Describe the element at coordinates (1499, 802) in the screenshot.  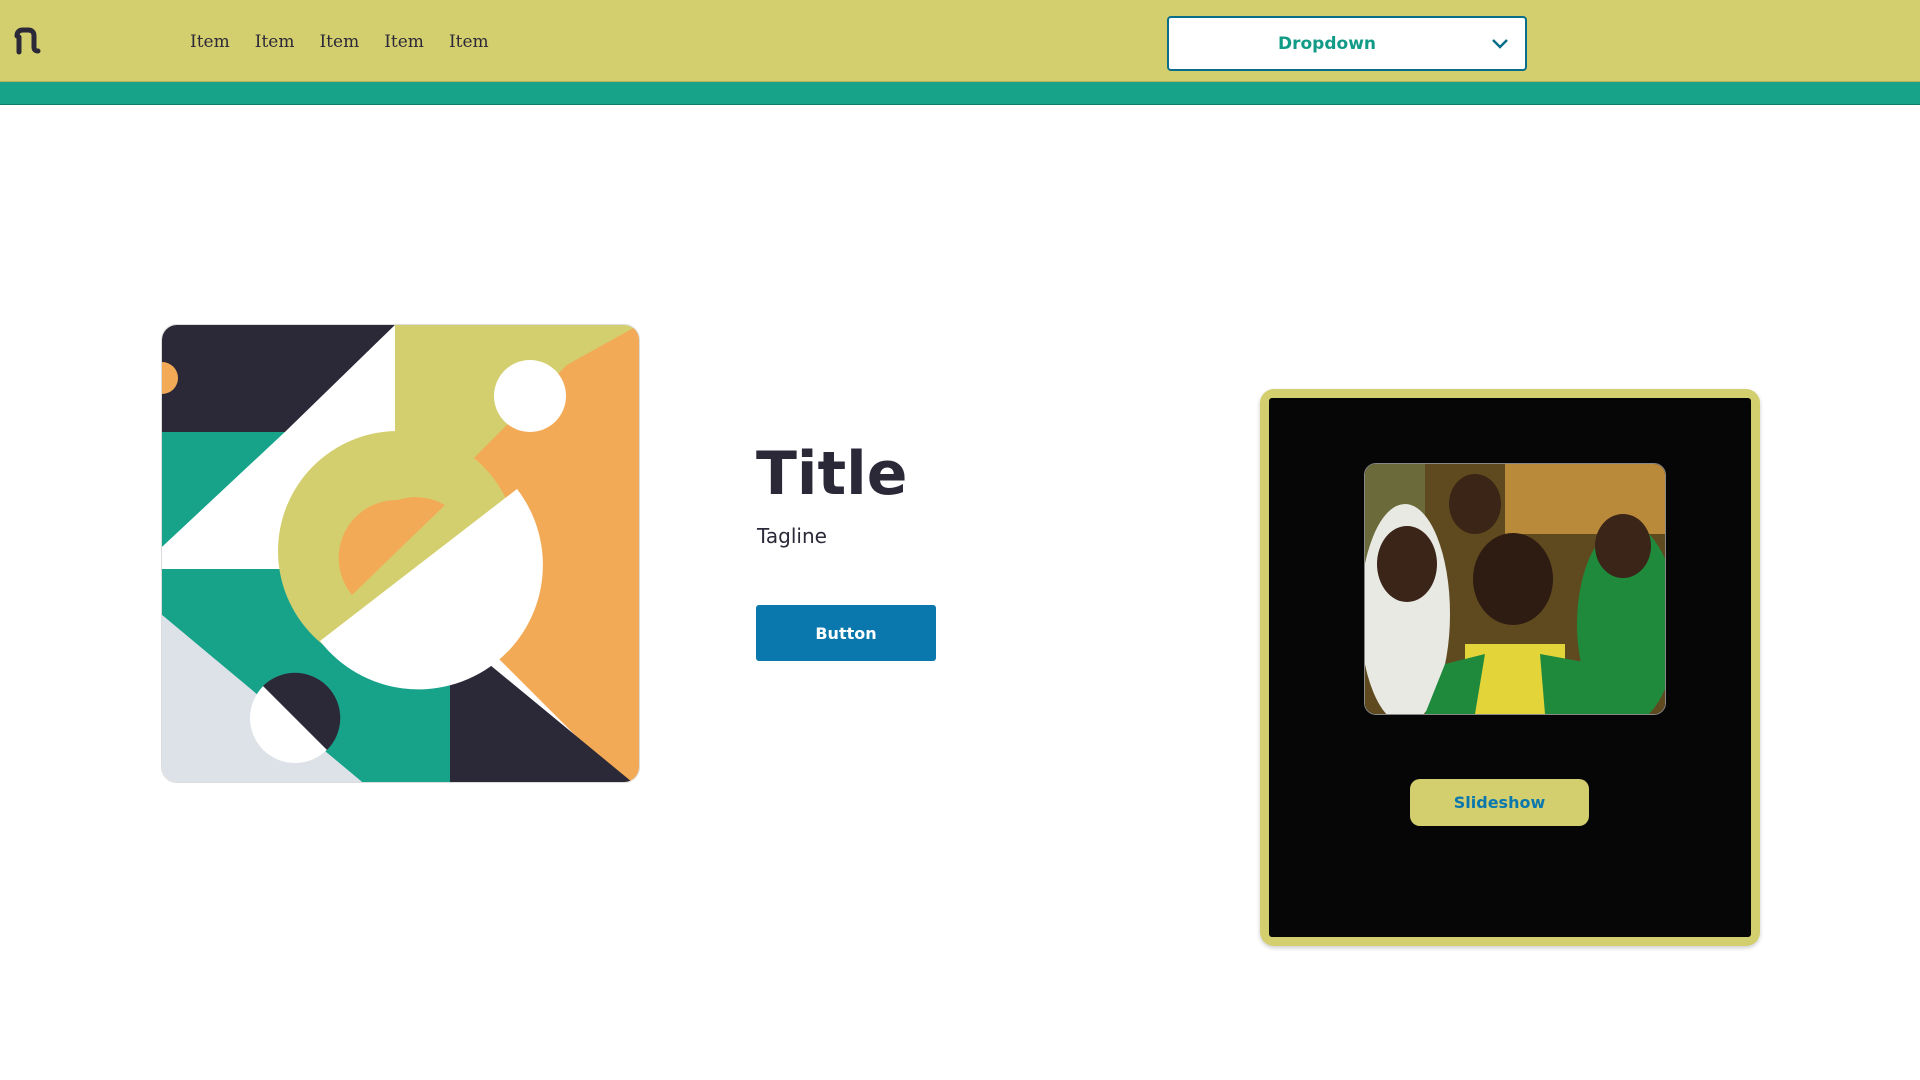
I see `slideshow-button: Slideshow` at that location.